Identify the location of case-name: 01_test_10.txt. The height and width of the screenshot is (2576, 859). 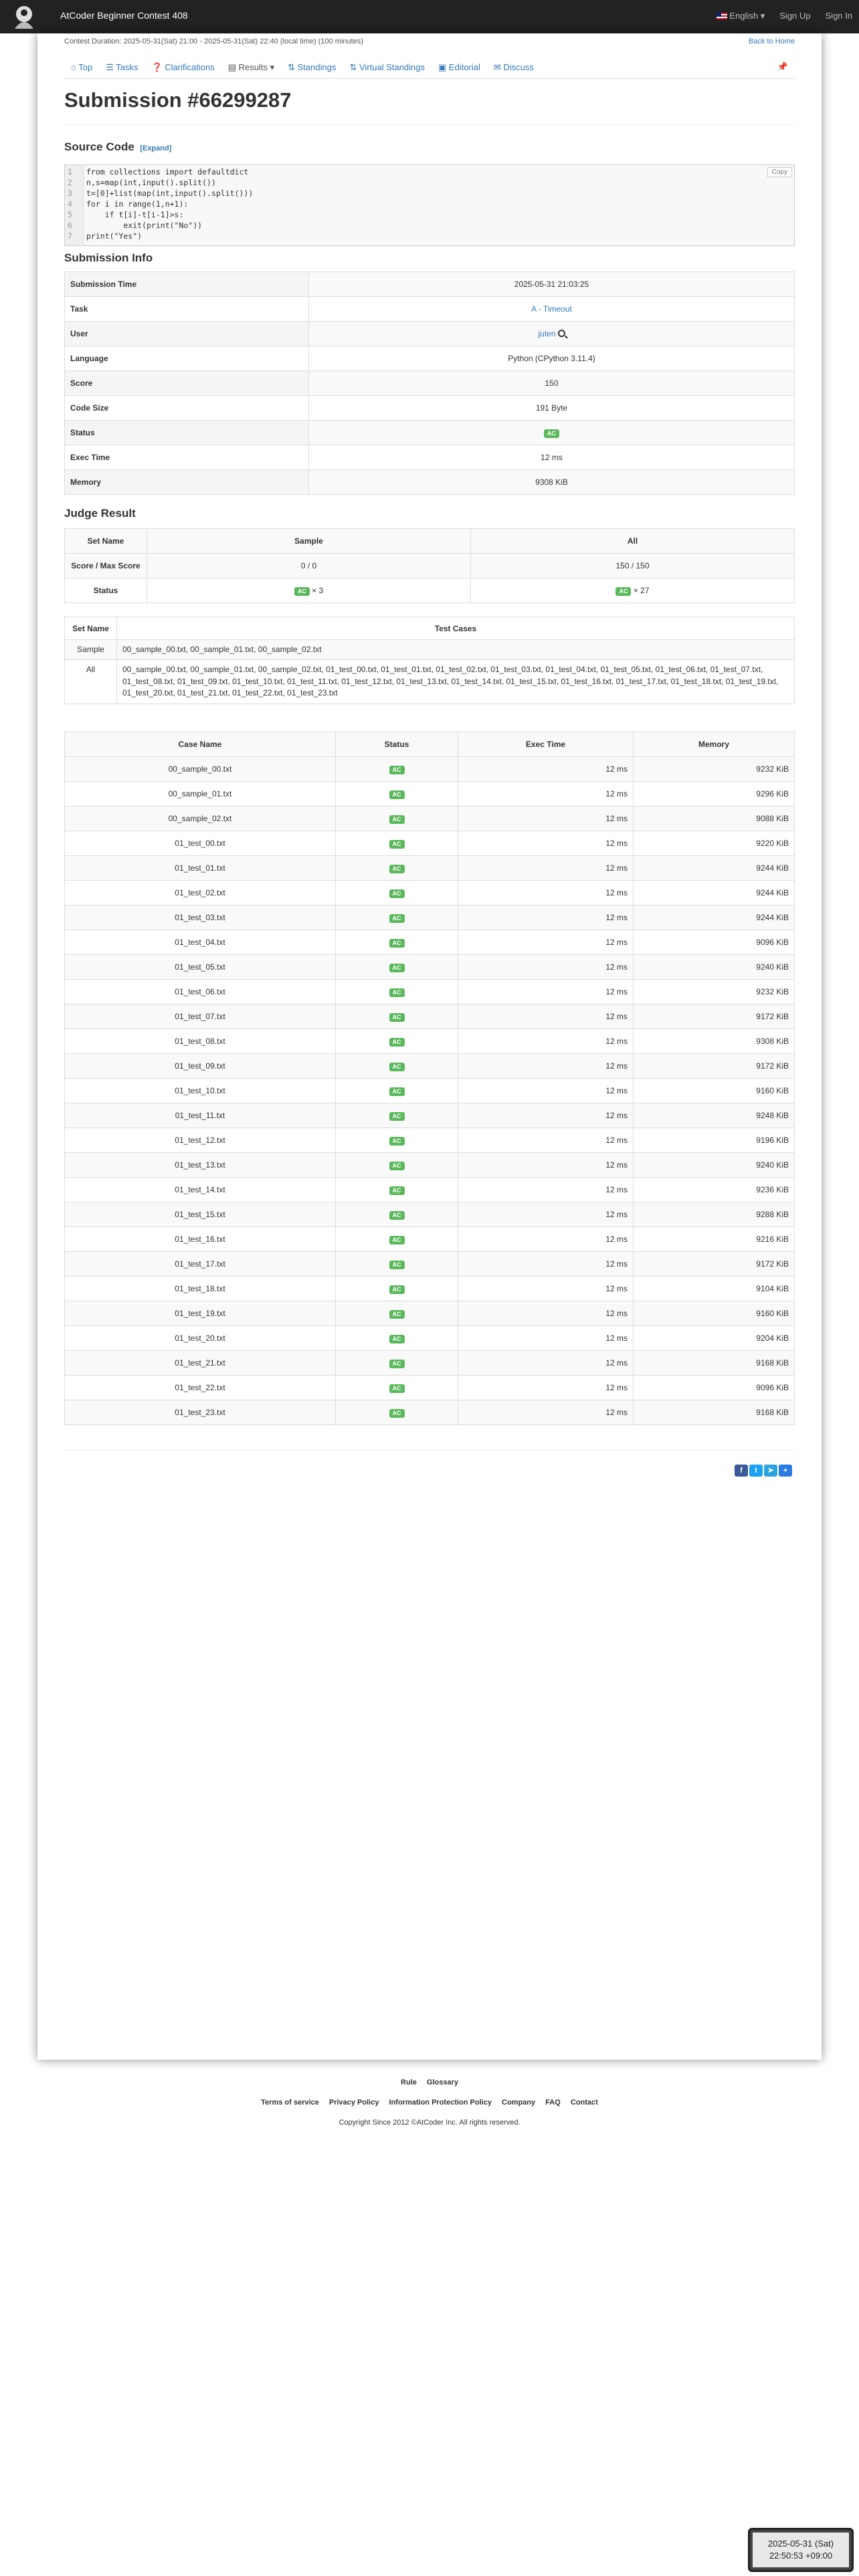
(200, 1090).